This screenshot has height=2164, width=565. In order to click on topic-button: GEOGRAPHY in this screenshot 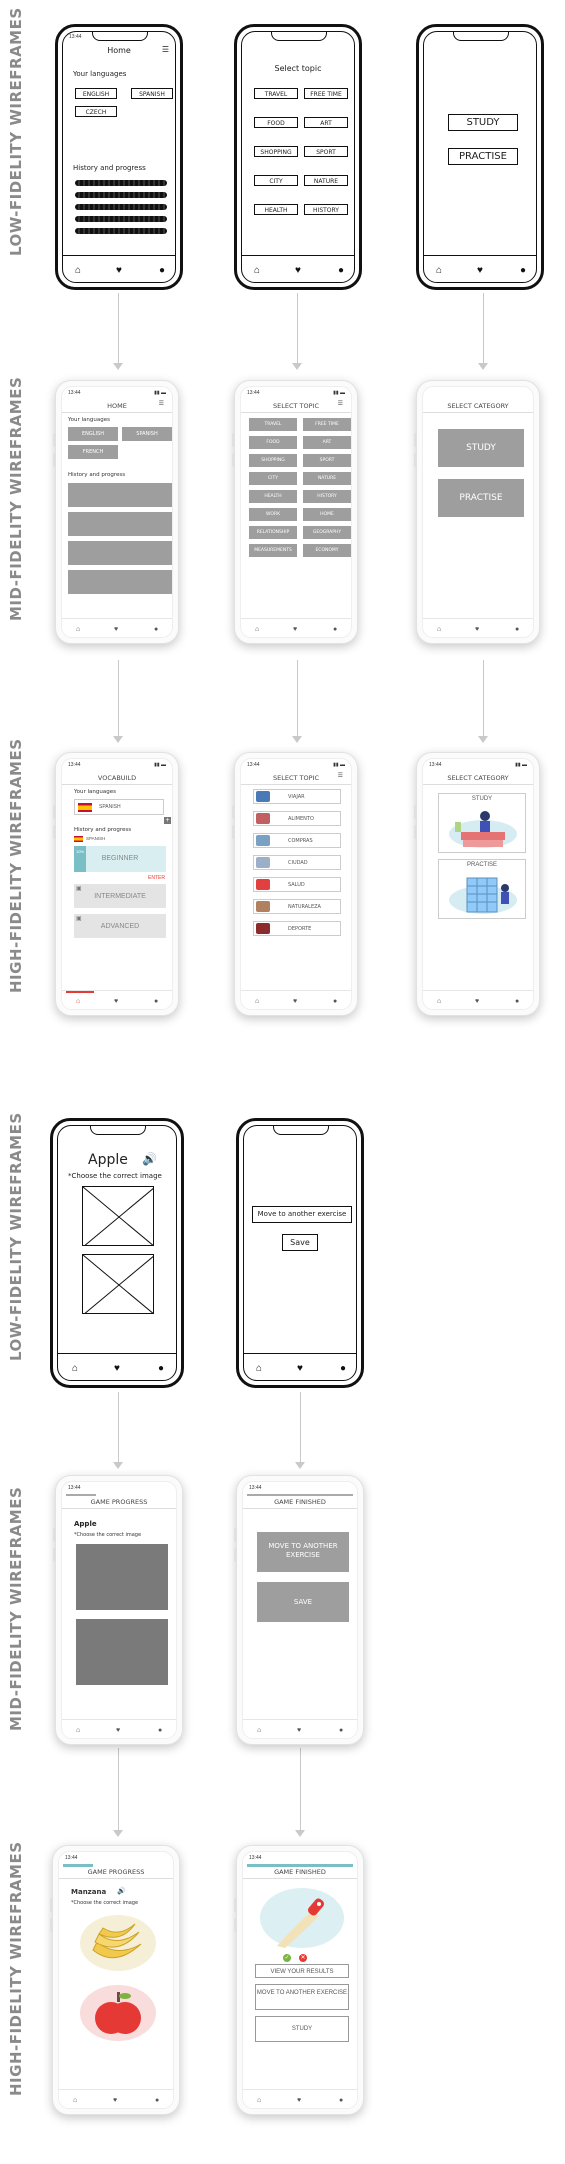, I will do `click(327, 532)`.